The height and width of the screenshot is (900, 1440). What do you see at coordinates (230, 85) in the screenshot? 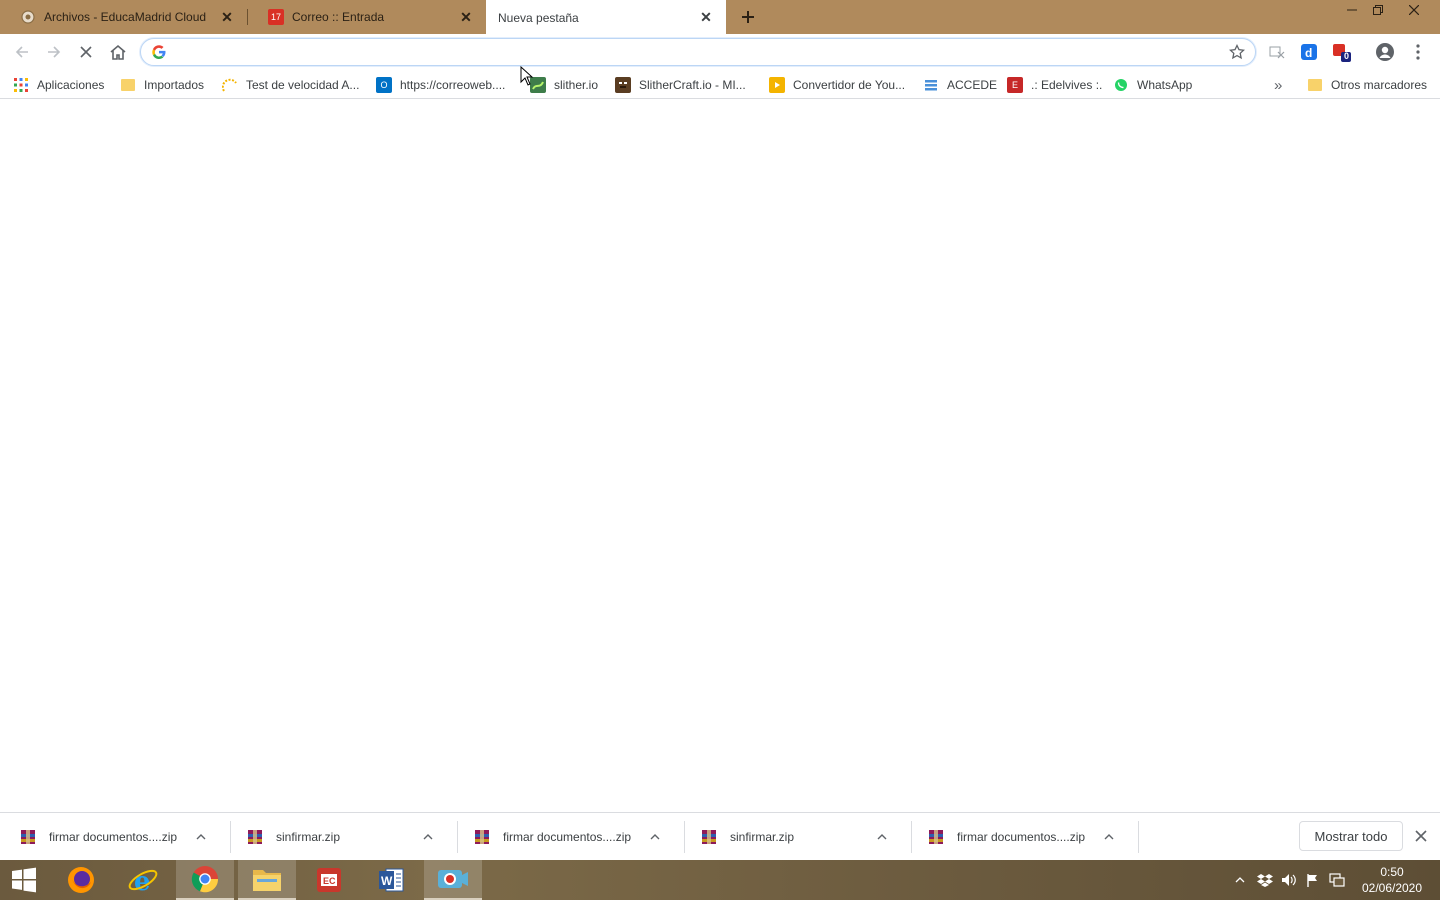
I see `speedtest-icon` at bounding box center [230, 85].